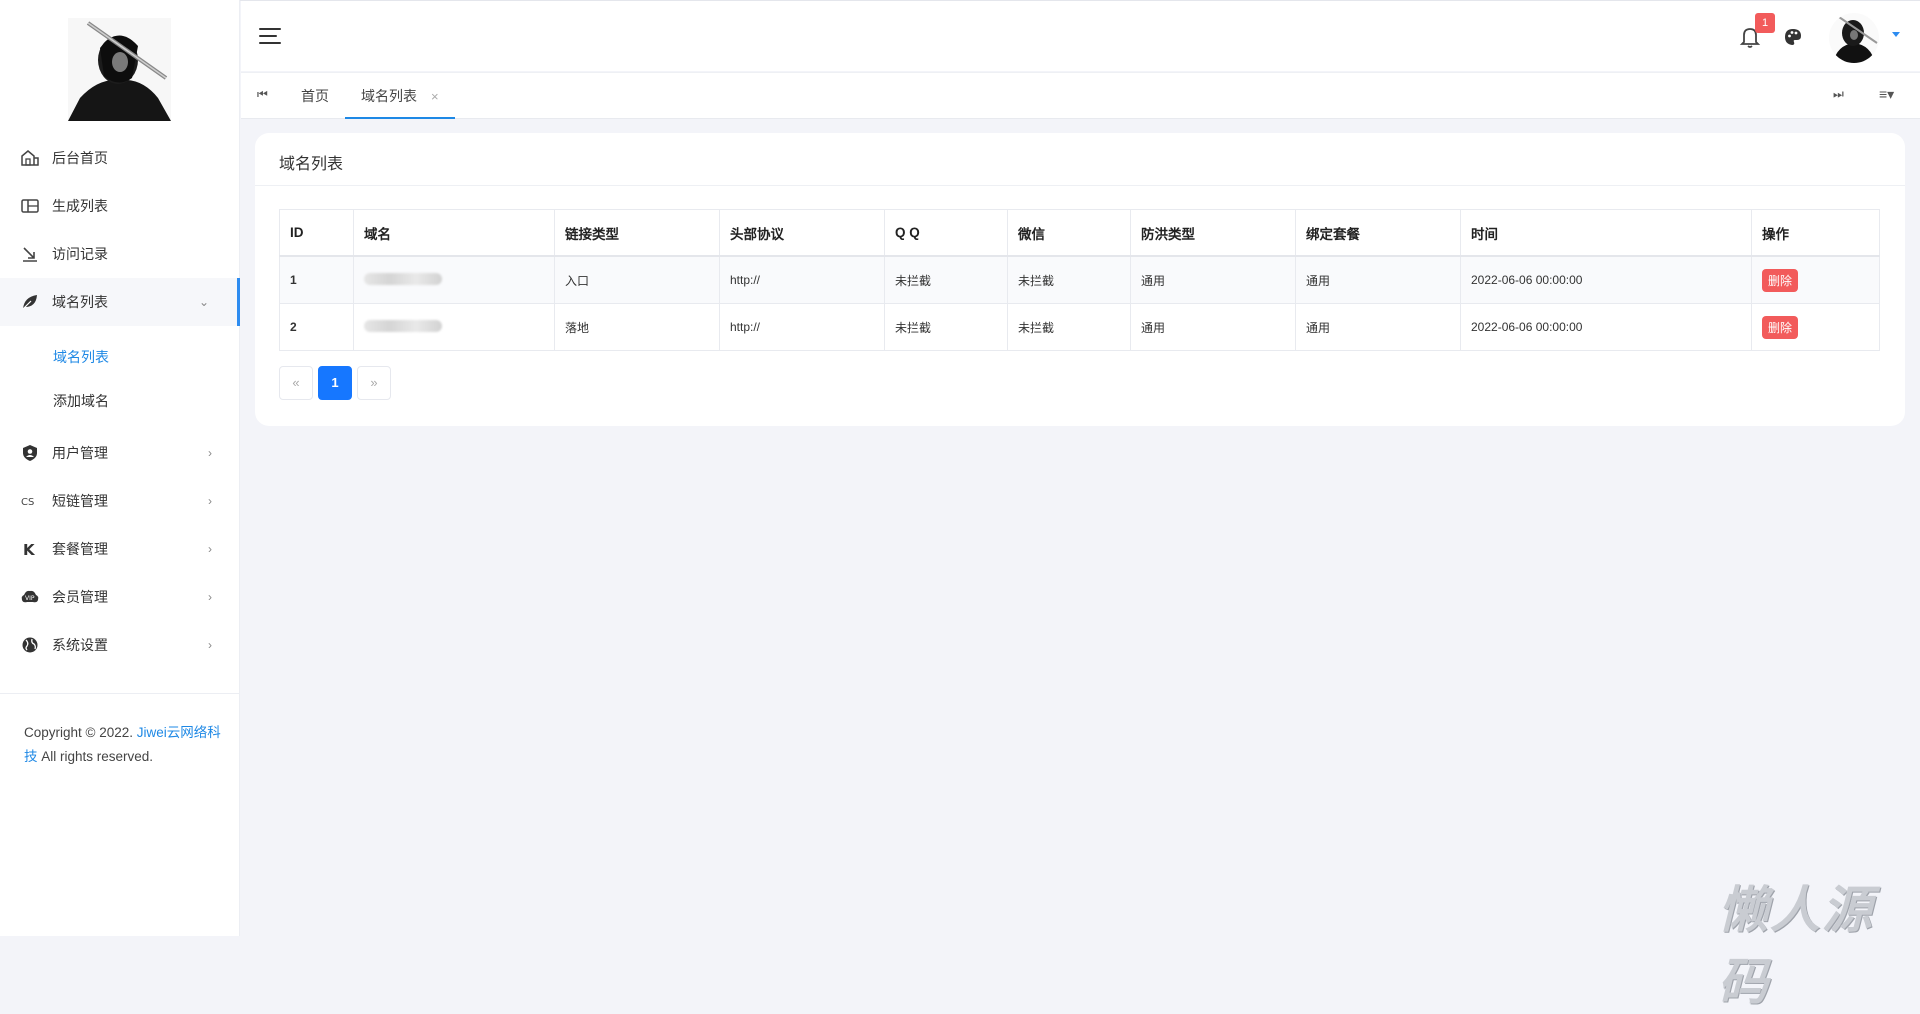  Describe the element at coordinates (1886, 94) in the screenshot. I see `tabs-menu-icon: ≡▾` at that location.